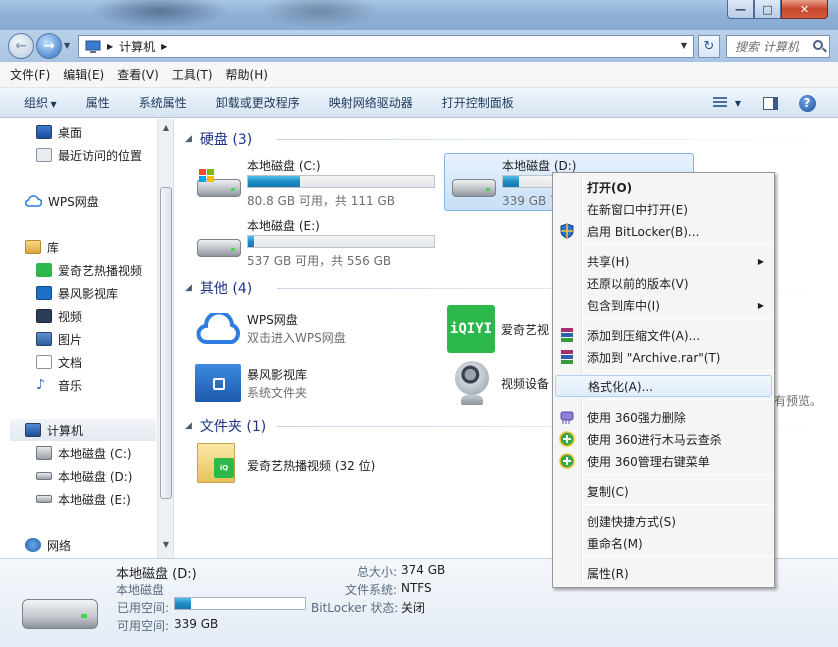 The height and width of the screenshot is (647, 838). What do you see at coordinates (104, 339) in the screenshot?
I see `nav-item-pictures: 图片` at bounding box center [104, 339].